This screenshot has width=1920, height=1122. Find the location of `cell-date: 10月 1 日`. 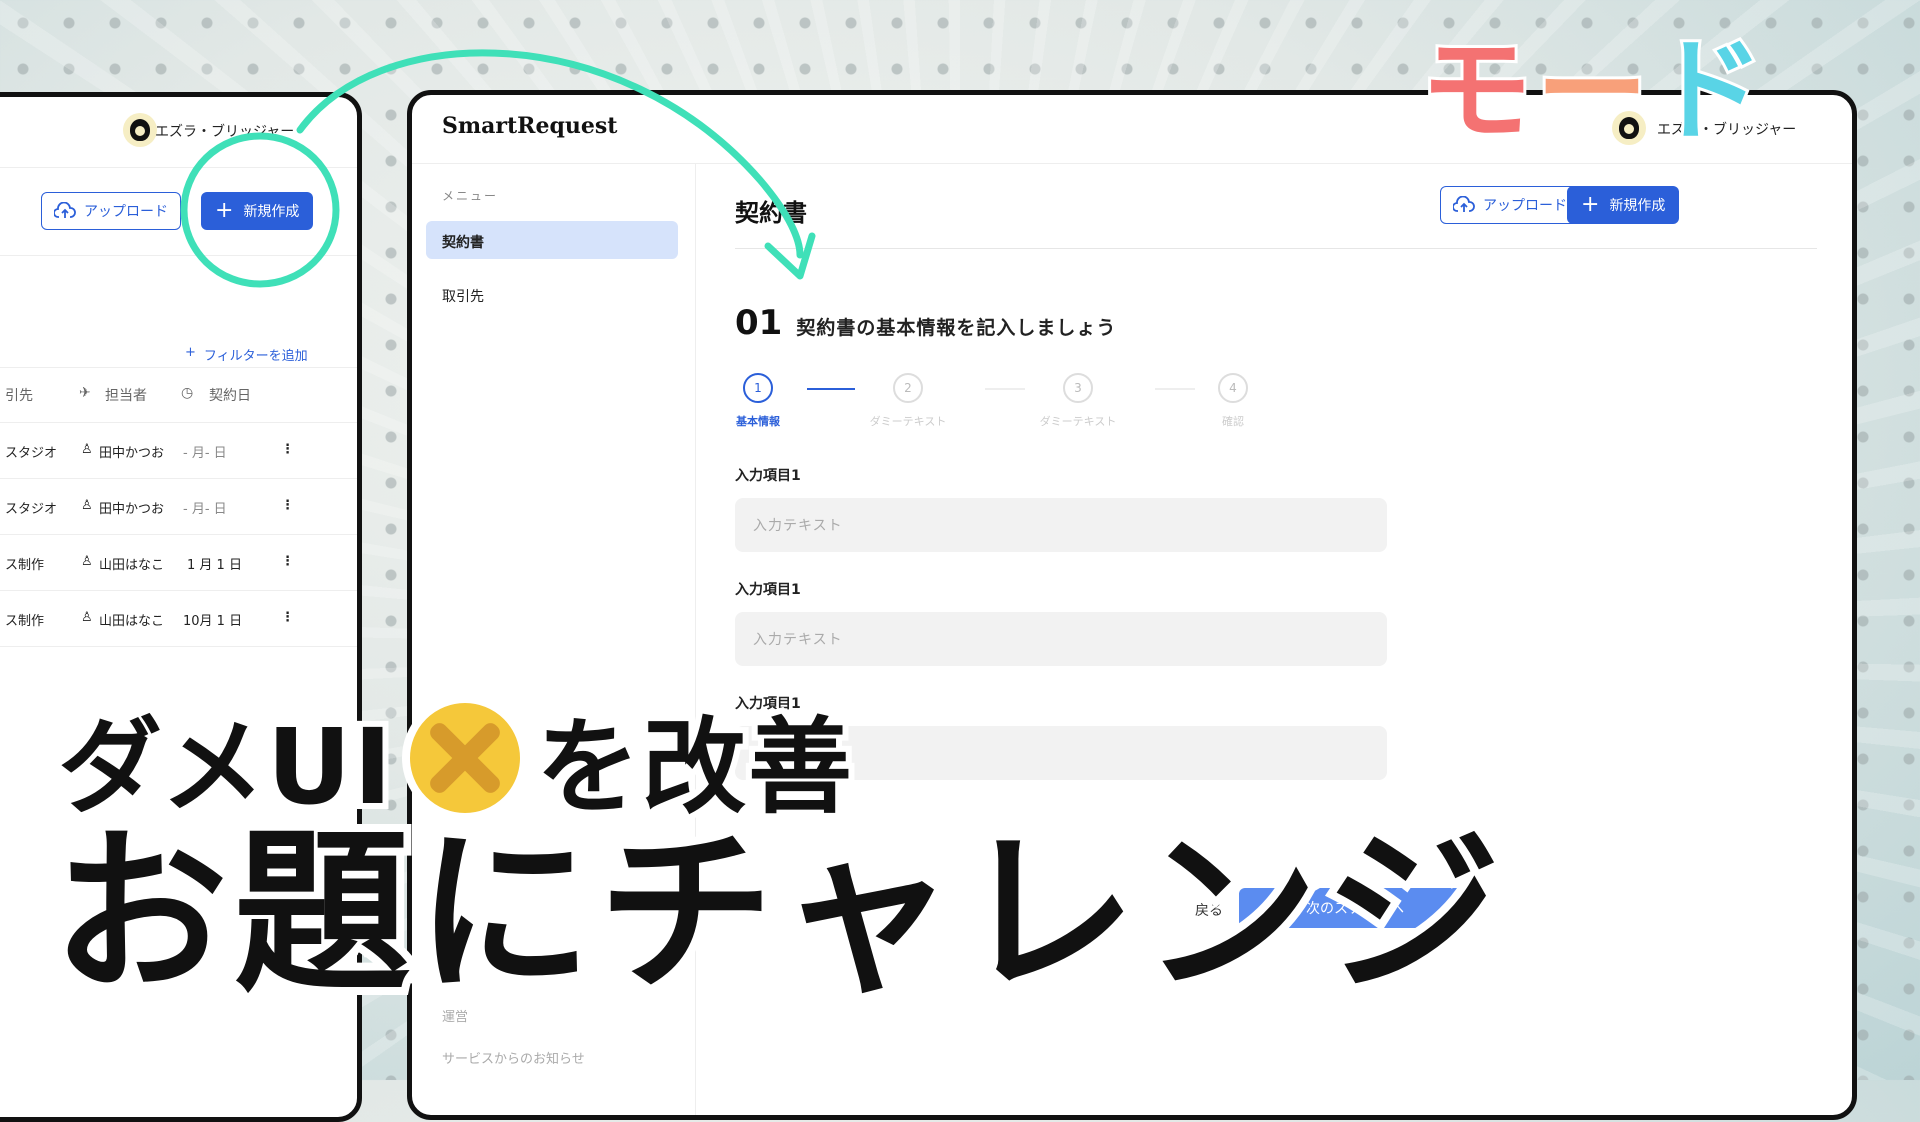

cell-date: 10月 1 日 is located at coordinates (213, 621).